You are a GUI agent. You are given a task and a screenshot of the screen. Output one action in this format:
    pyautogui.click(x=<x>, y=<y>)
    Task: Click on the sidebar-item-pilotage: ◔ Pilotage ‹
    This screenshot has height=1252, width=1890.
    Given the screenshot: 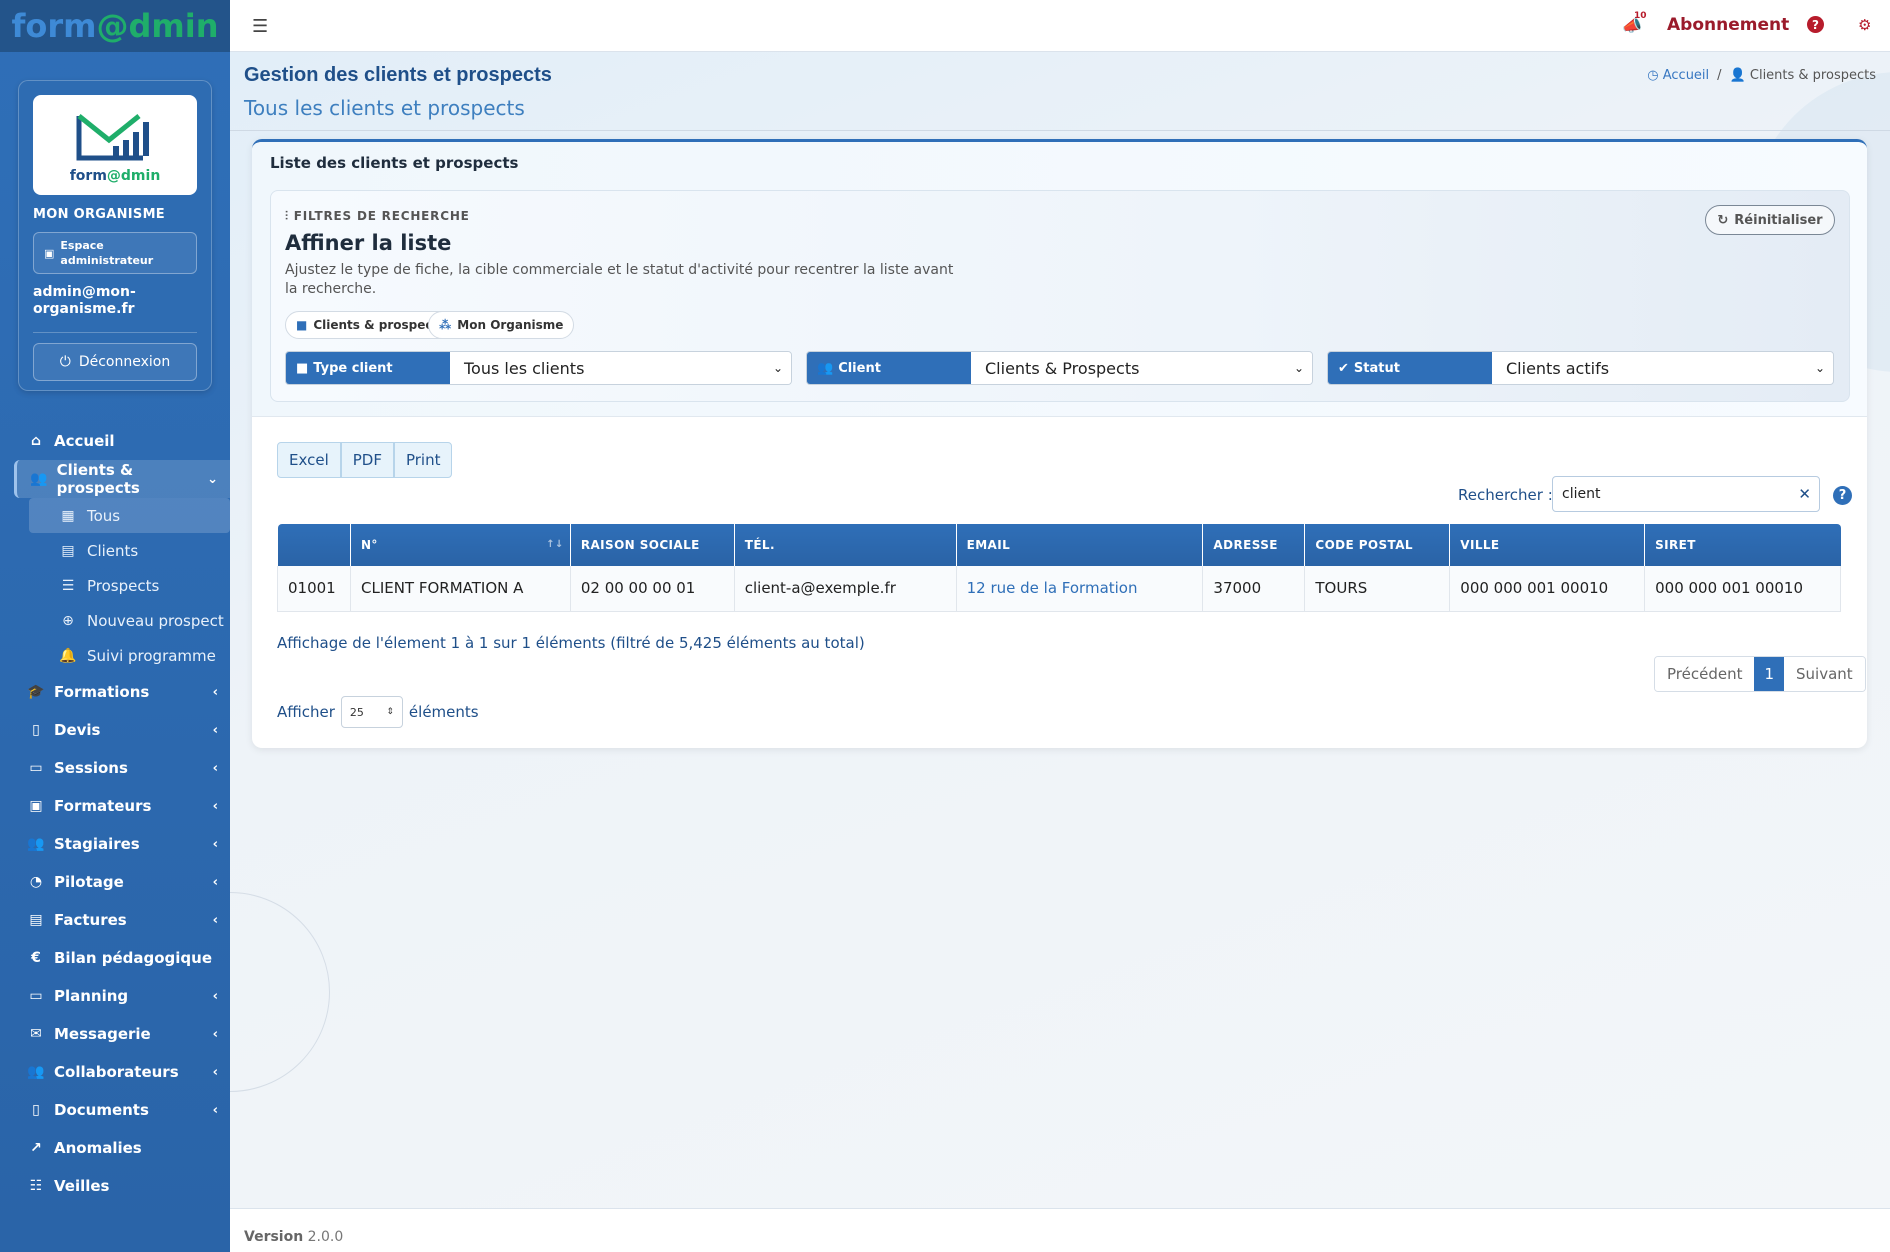 What is the action you would take?
    pyautogui.click(x=122, y=882)
    